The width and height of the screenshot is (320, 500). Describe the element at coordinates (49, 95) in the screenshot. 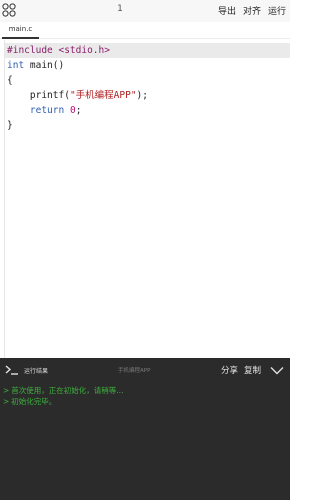

I see `printf-call: printf(` at that location.